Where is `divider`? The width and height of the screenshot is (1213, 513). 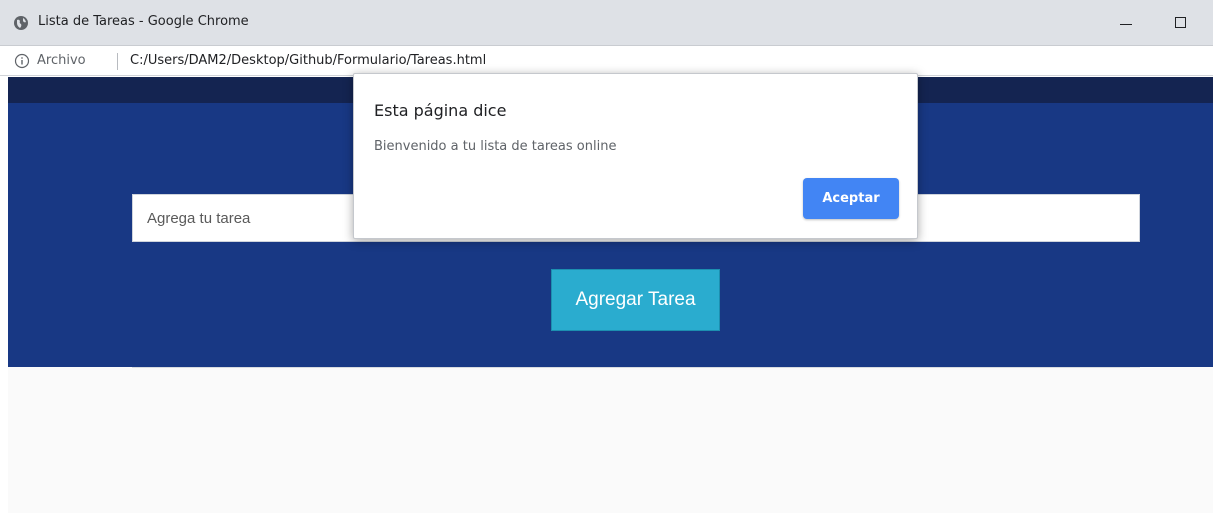 divider is located at coordinates (636, 367).